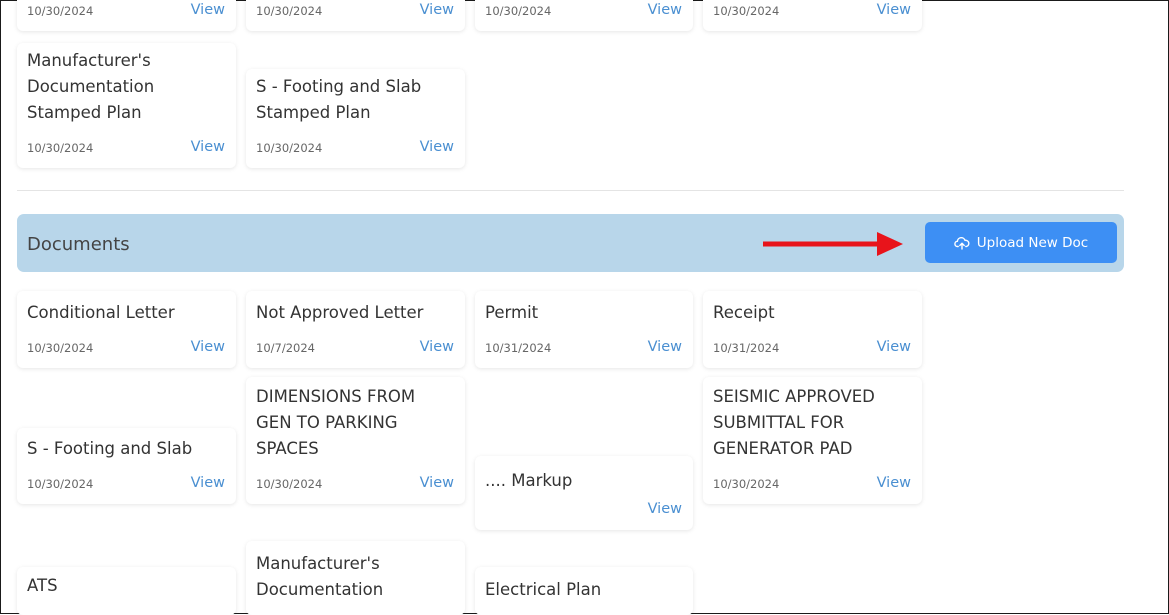 The image size is (1169, 615). I want to click on section-title: Documents, so click(78, 244).